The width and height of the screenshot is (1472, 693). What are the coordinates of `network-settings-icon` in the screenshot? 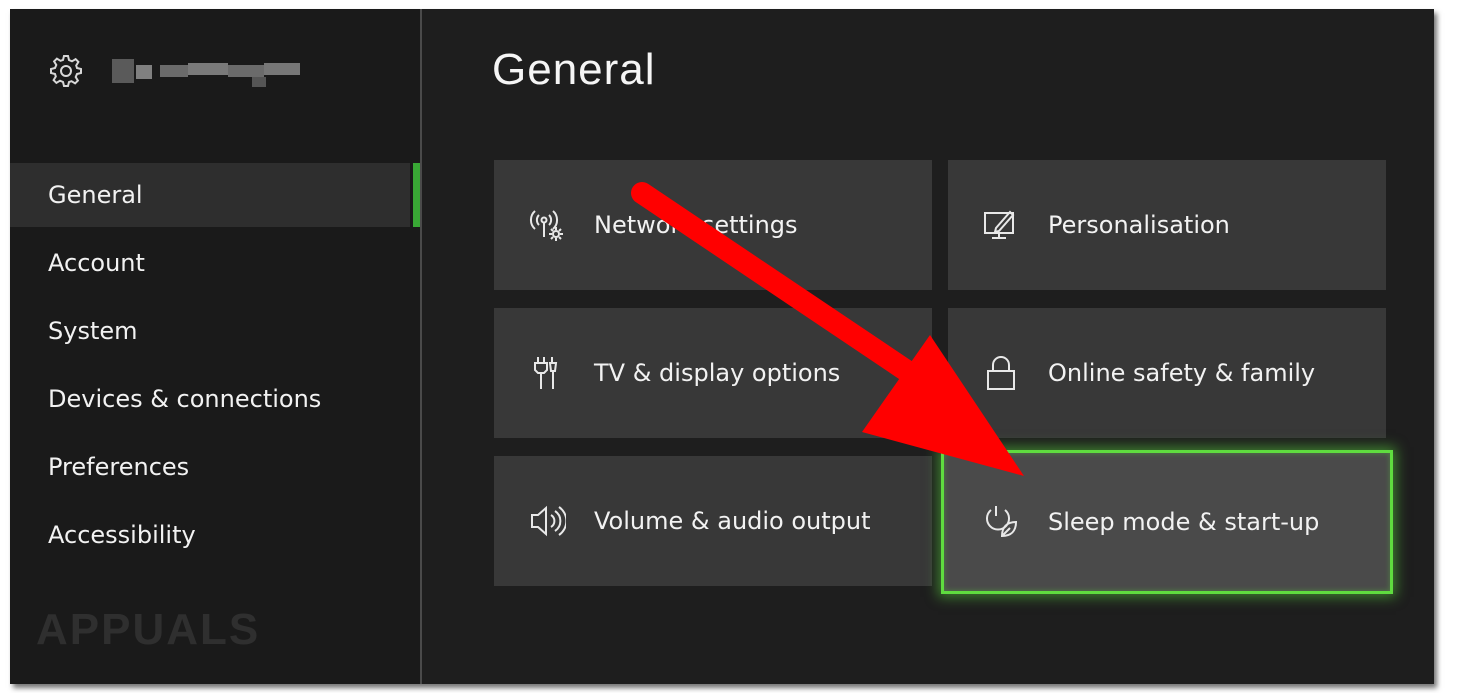 It's located at (547, 225).